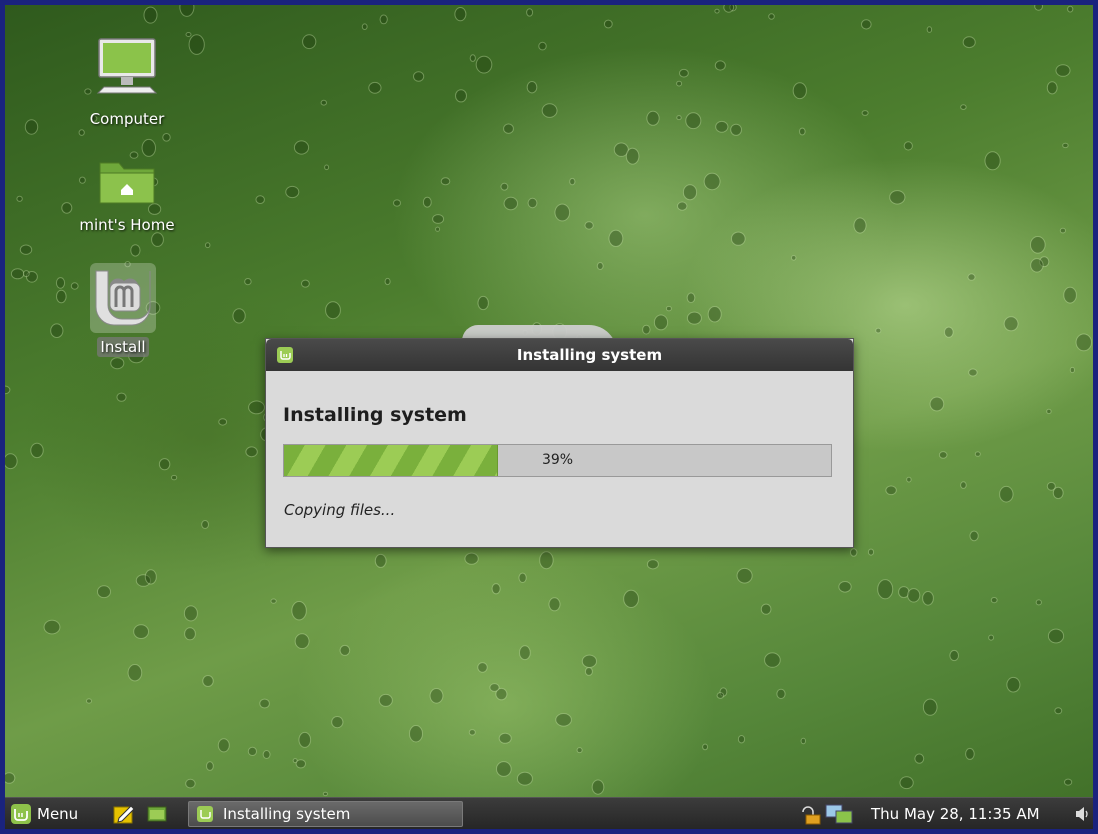 This screenshot has height=834, width=1098. I want to click on desktop-icon-label: Computer, so click(127, 119).